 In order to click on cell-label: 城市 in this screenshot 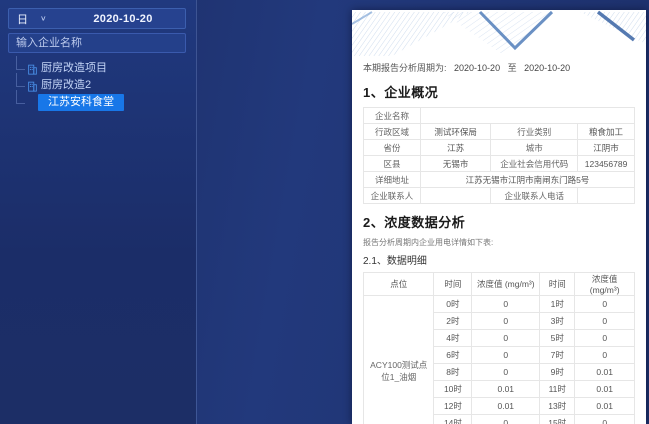, I will do `click(534, 147)`.